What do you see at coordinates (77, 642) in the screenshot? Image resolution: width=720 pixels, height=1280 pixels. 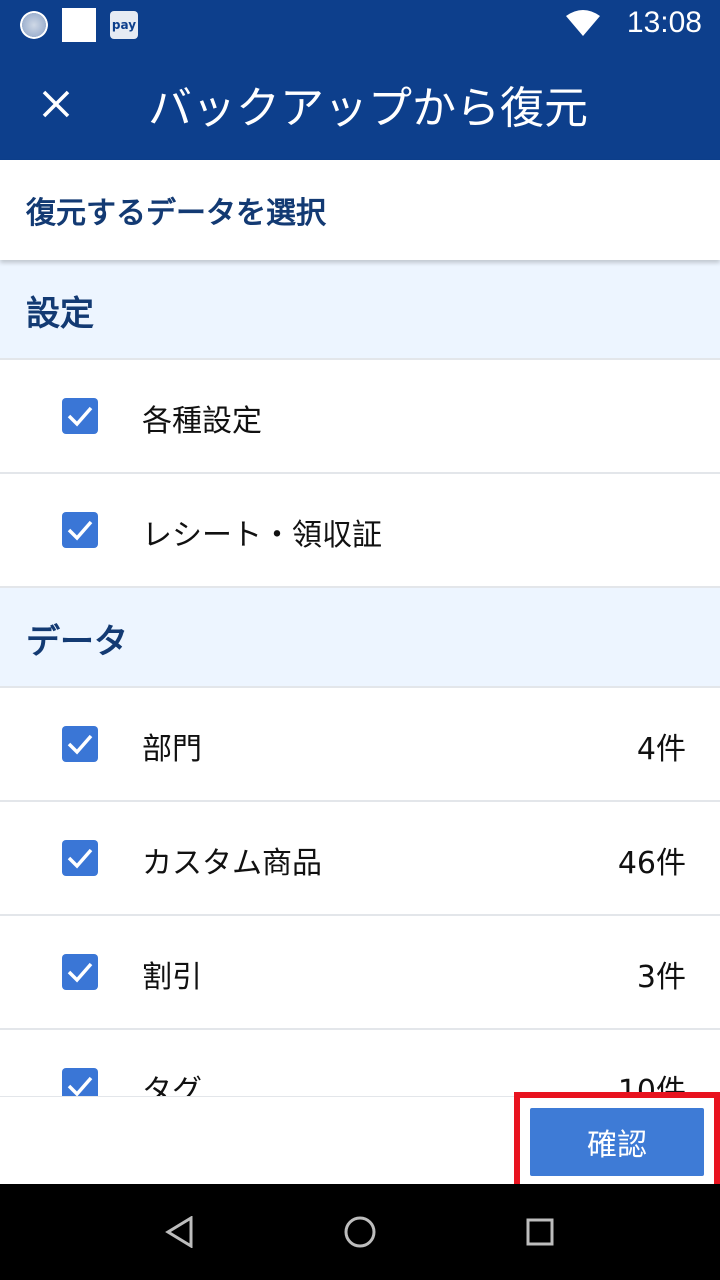 I see `section-title: データ` at bounding box center [77, 642].